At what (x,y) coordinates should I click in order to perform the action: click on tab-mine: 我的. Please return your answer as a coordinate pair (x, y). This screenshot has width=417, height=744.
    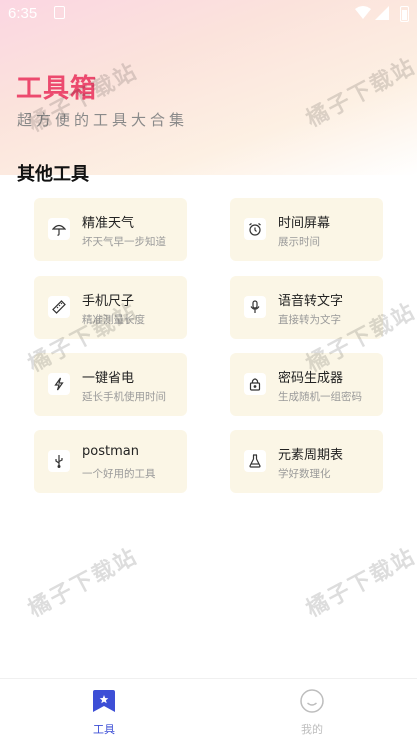
    Looking at the image, I should click on (312, 711).